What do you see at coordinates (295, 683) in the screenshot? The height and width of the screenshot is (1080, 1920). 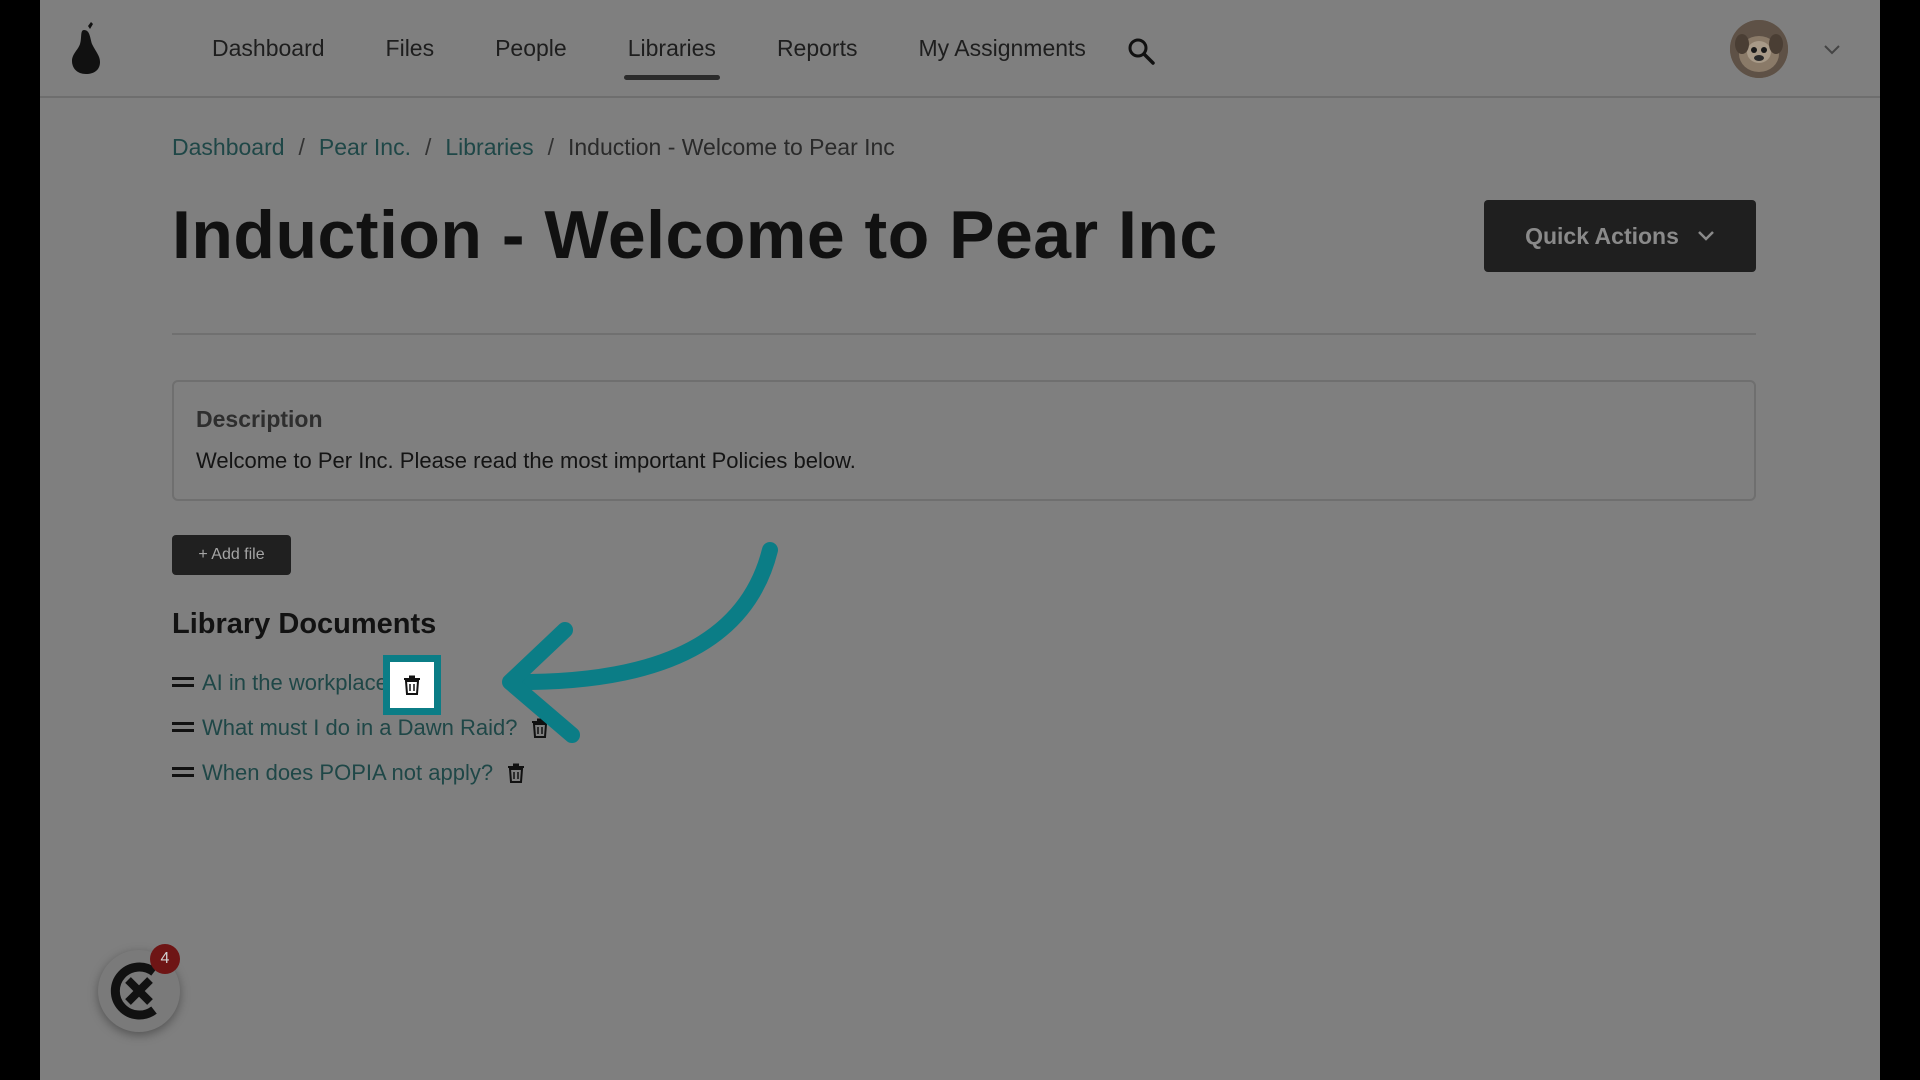 I see `document-link-ai-in-the-workplace: AI in the workplace` at bounding box center [295, 683].